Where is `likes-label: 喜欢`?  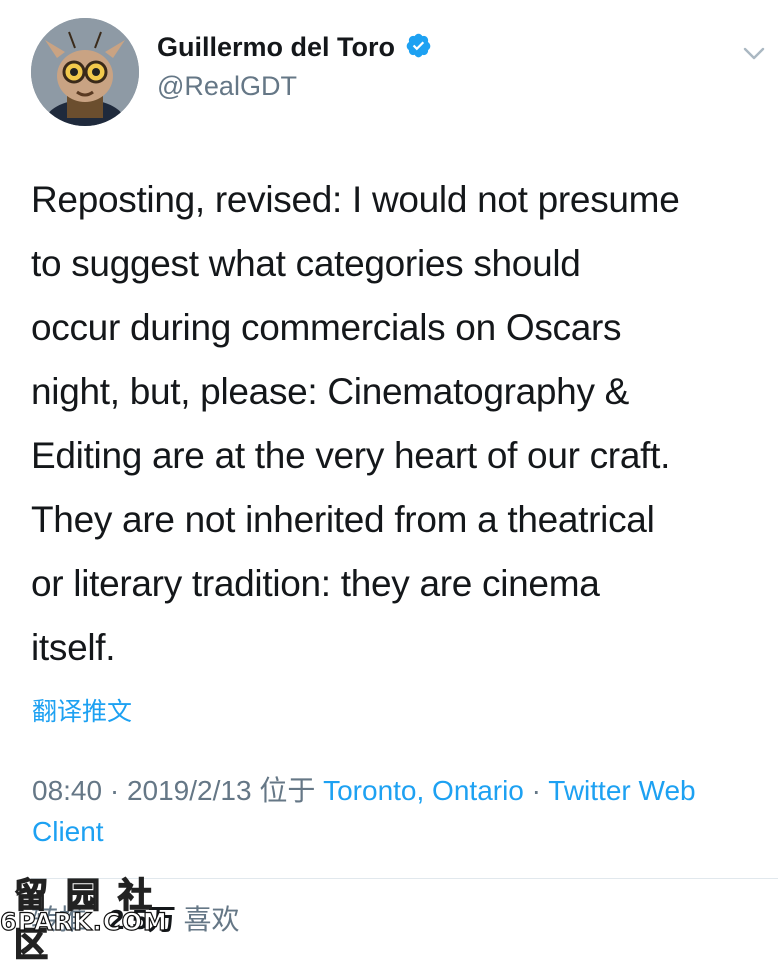 likes-label: 喜欢 is located at coordinates (211, 919).